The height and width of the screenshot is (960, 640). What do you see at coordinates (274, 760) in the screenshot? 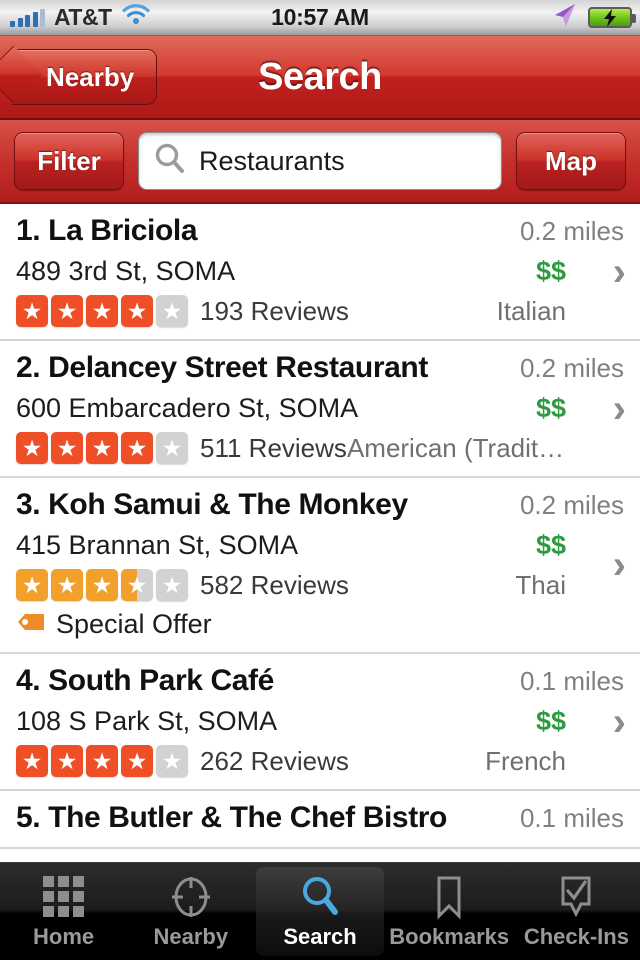
I see `review-count: 262 Reviews` at bounding box center [274, 760].